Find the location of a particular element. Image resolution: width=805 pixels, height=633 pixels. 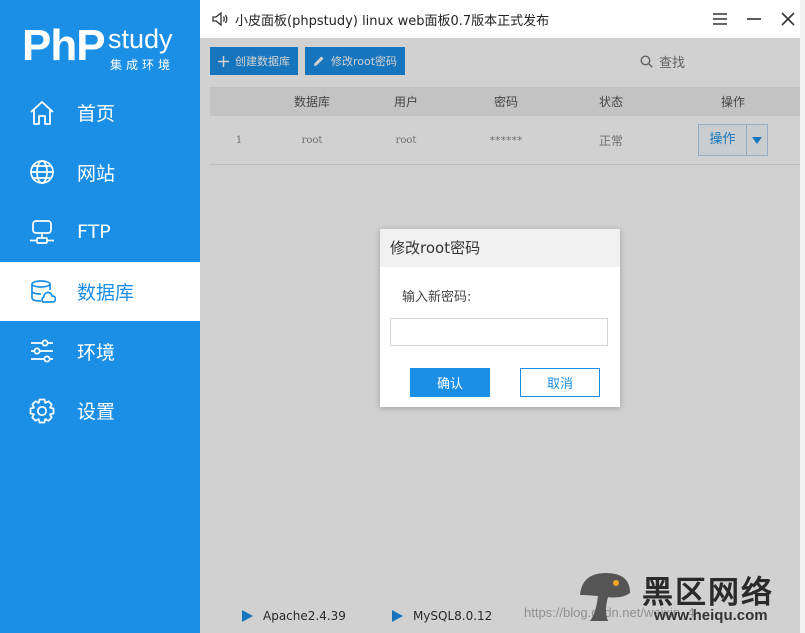

new-password-input is located at coordinates (499, 332).